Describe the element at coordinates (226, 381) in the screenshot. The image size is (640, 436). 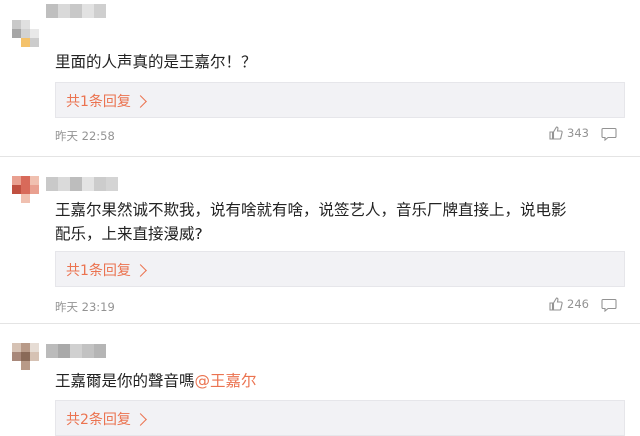
I see `mention-link: @王嘉尔` at that location.